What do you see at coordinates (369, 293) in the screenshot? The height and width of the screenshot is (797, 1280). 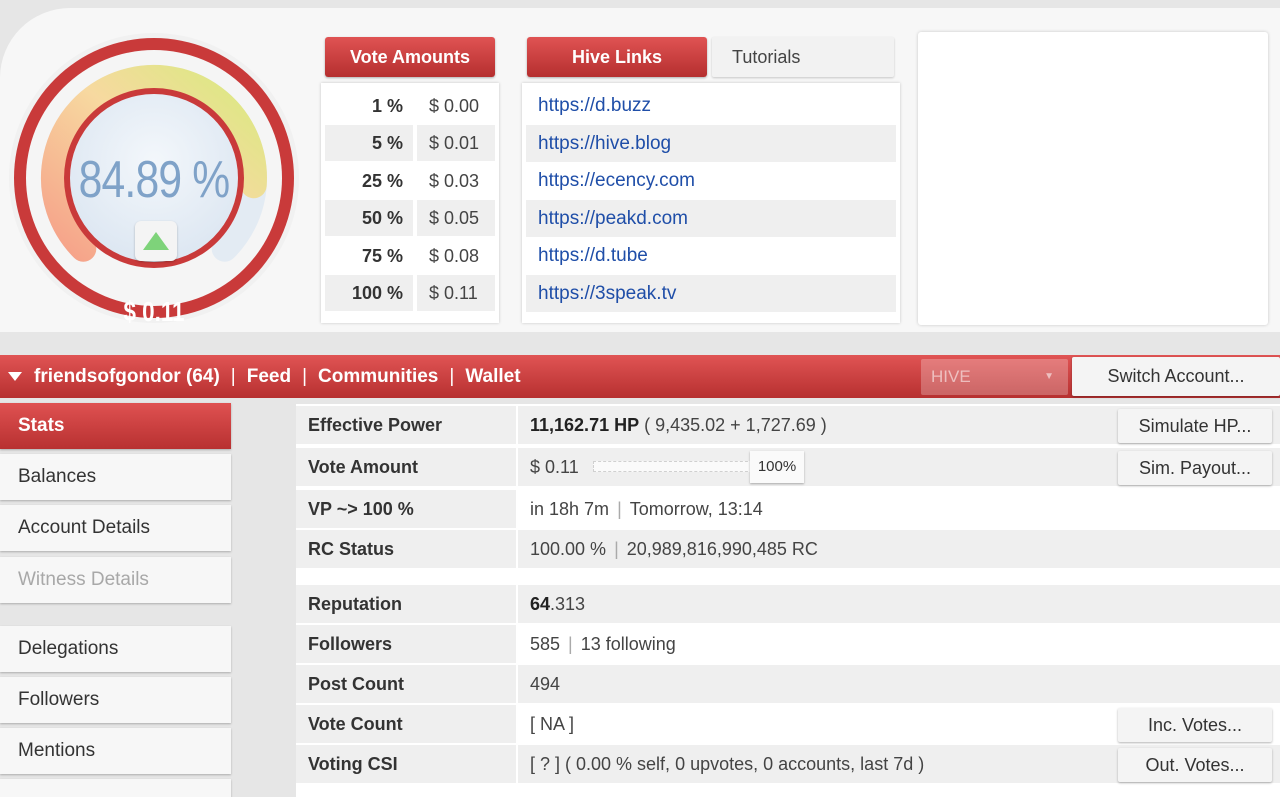 I see `vote-pct: 100 %` at bounding box center [369, 293].